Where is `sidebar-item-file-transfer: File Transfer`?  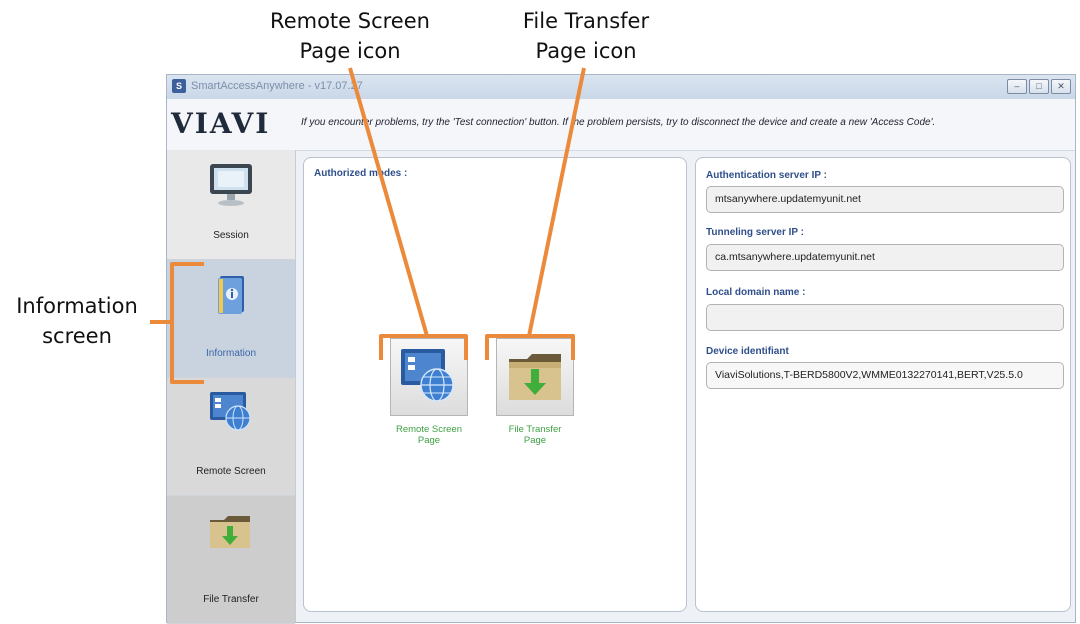
sidebar-item-file-transfer: File Transfer is located at coordinates (231, 560).